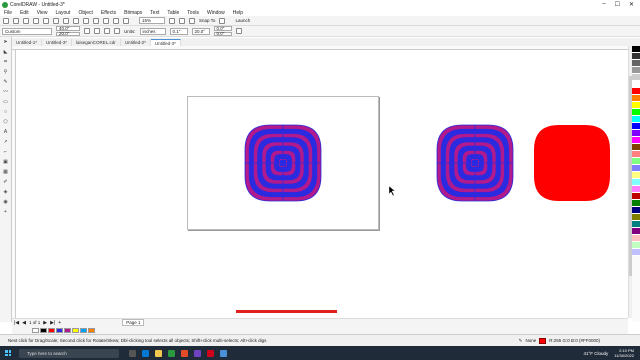 This screenshot has height=360, width=640. I want to click on prev-page-icon: ◀, so click(24, 323).